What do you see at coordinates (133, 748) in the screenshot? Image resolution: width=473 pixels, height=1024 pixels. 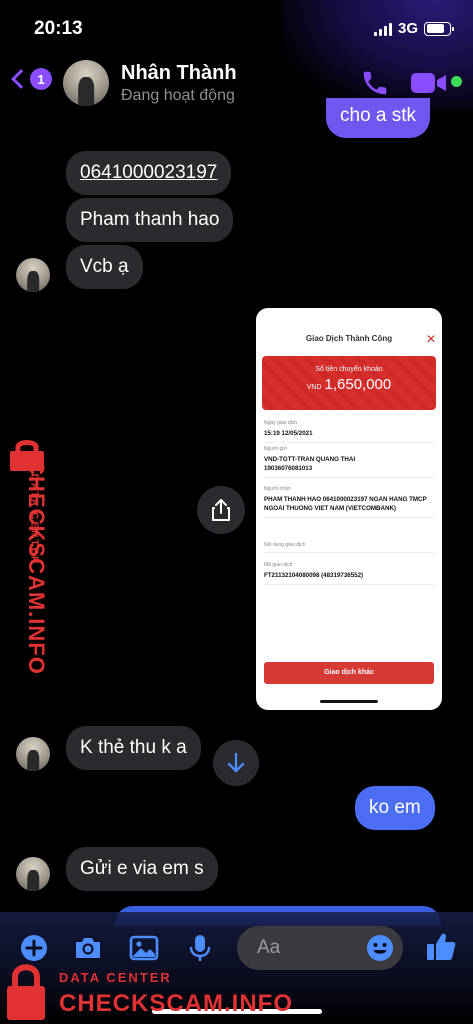 I see `message-no-card: K thẻ thu k a` at bounding box center [133, 748].